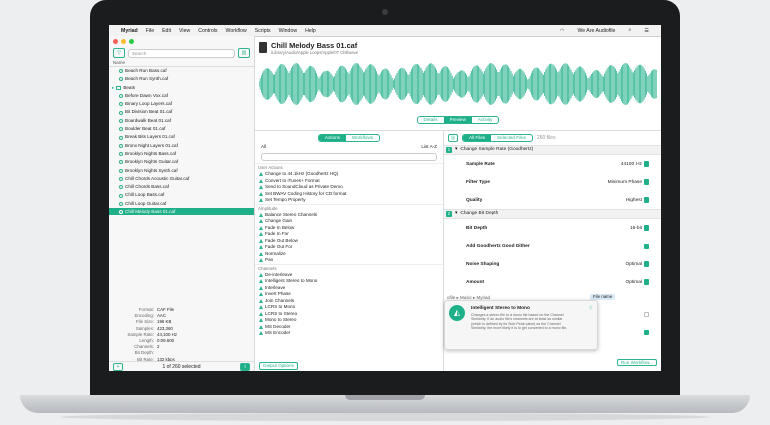  Describe the element at coordinates (181, 53) in the screenshot. I see `search-input: Search` at that location.